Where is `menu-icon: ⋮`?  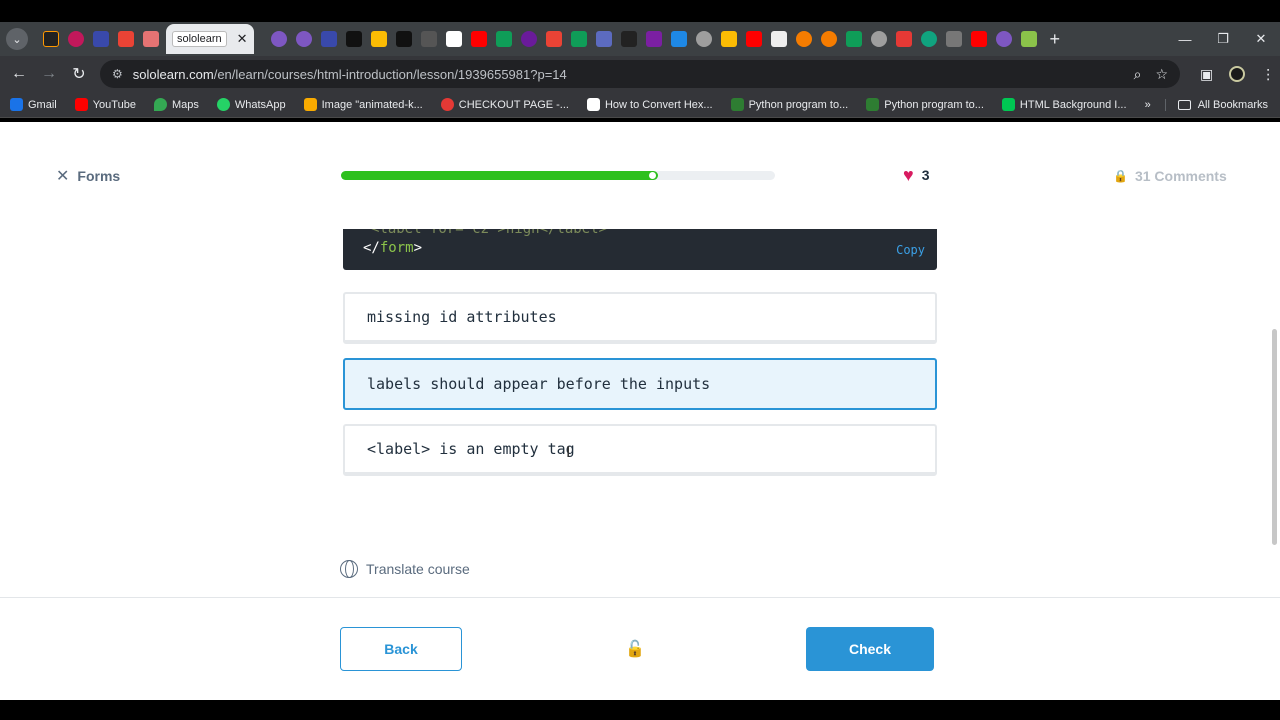
menu-icon: ⋮ is located at coordinates (1268, 74).